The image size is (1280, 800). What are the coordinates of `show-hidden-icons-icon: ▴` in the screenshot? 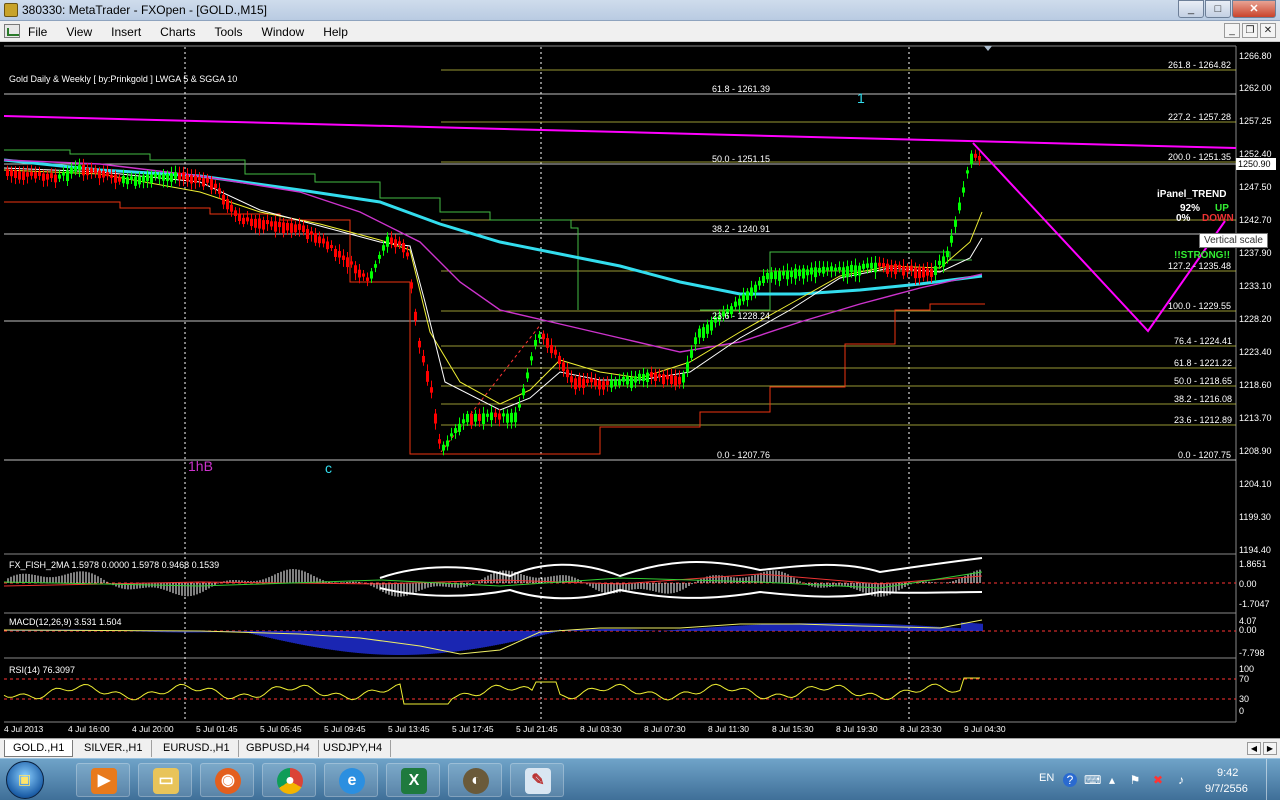 It's located at (1112, 780).